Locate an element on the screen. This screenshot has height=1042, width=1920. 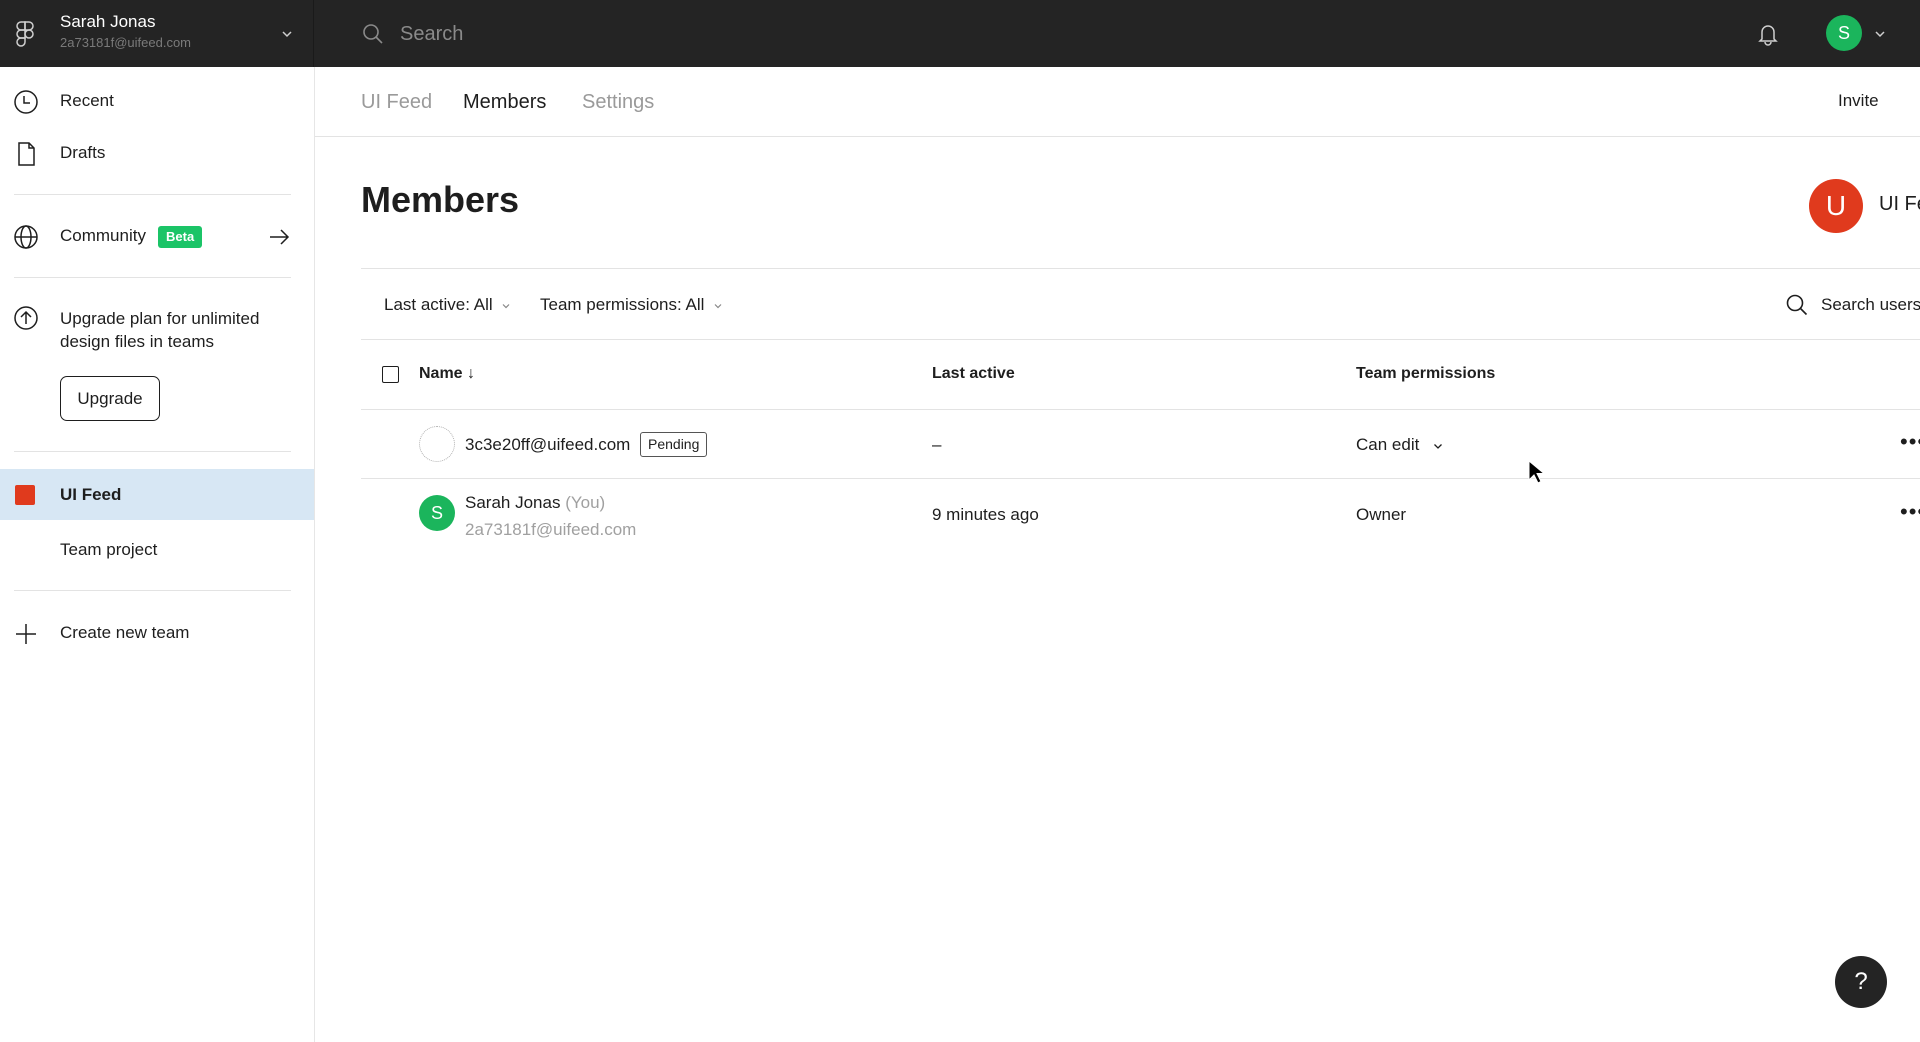
account-name: Sarah Jonas is located at coordinates (108, 21).